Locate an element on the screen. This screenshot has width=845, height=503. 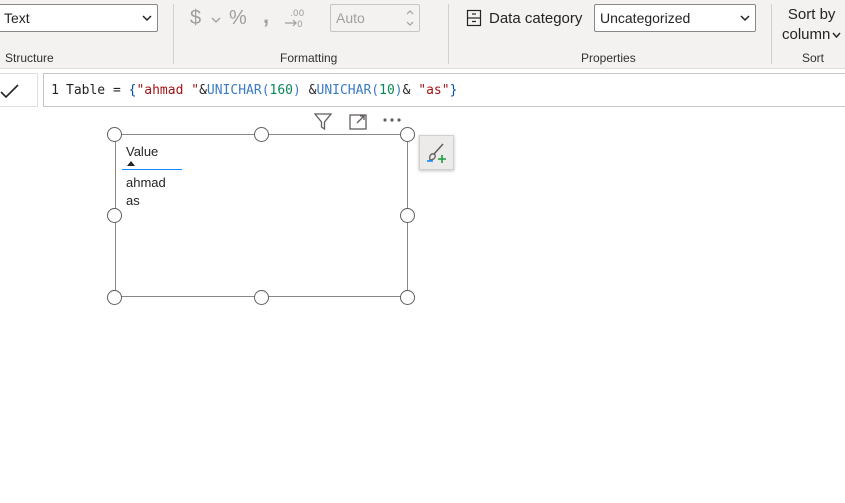
sort-ascending-icon is located at coordinates (131, 163).